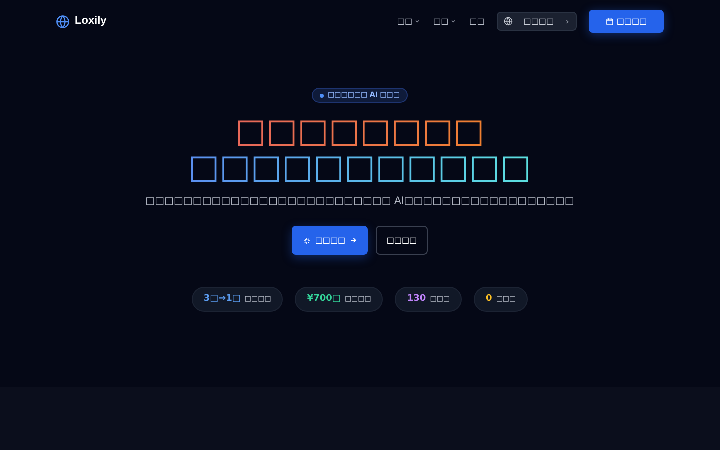  What do you see at coordinates (307, 240) in the screenshot?
I see `sparkle-icon` at bounding box center [307, 240].